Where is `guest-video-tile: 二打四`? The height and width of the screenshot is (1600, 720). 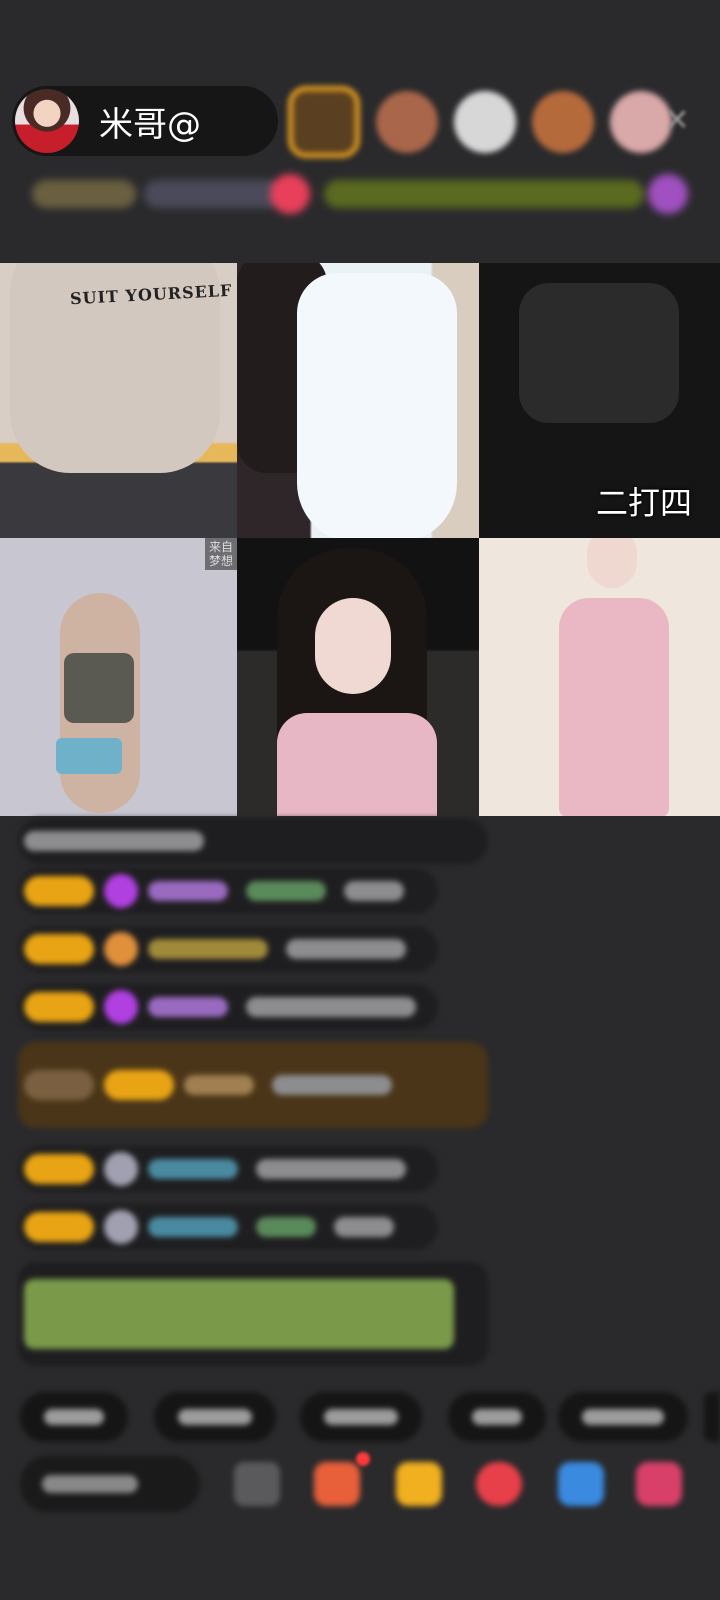 guest-video-tile: 二打四 is located at coordinates (599, 400).